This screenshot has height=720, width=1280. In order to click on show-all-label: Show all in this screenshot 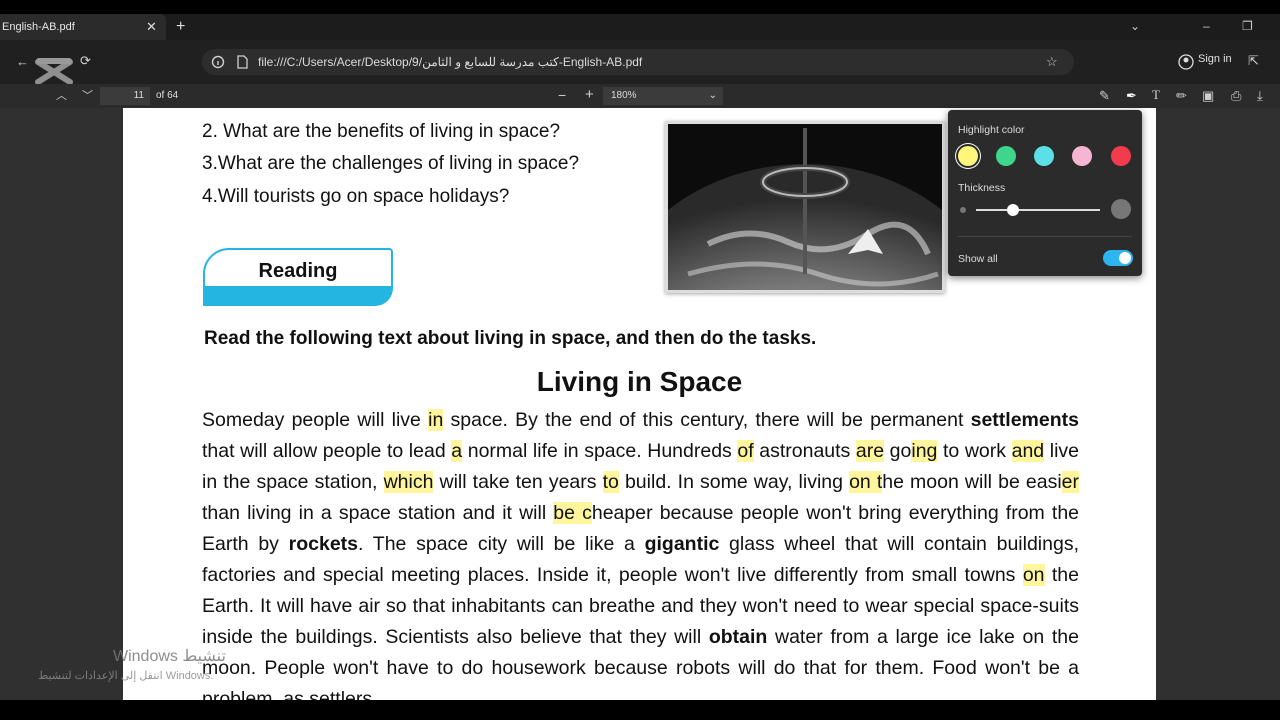, I will do `click(978, 259)`.